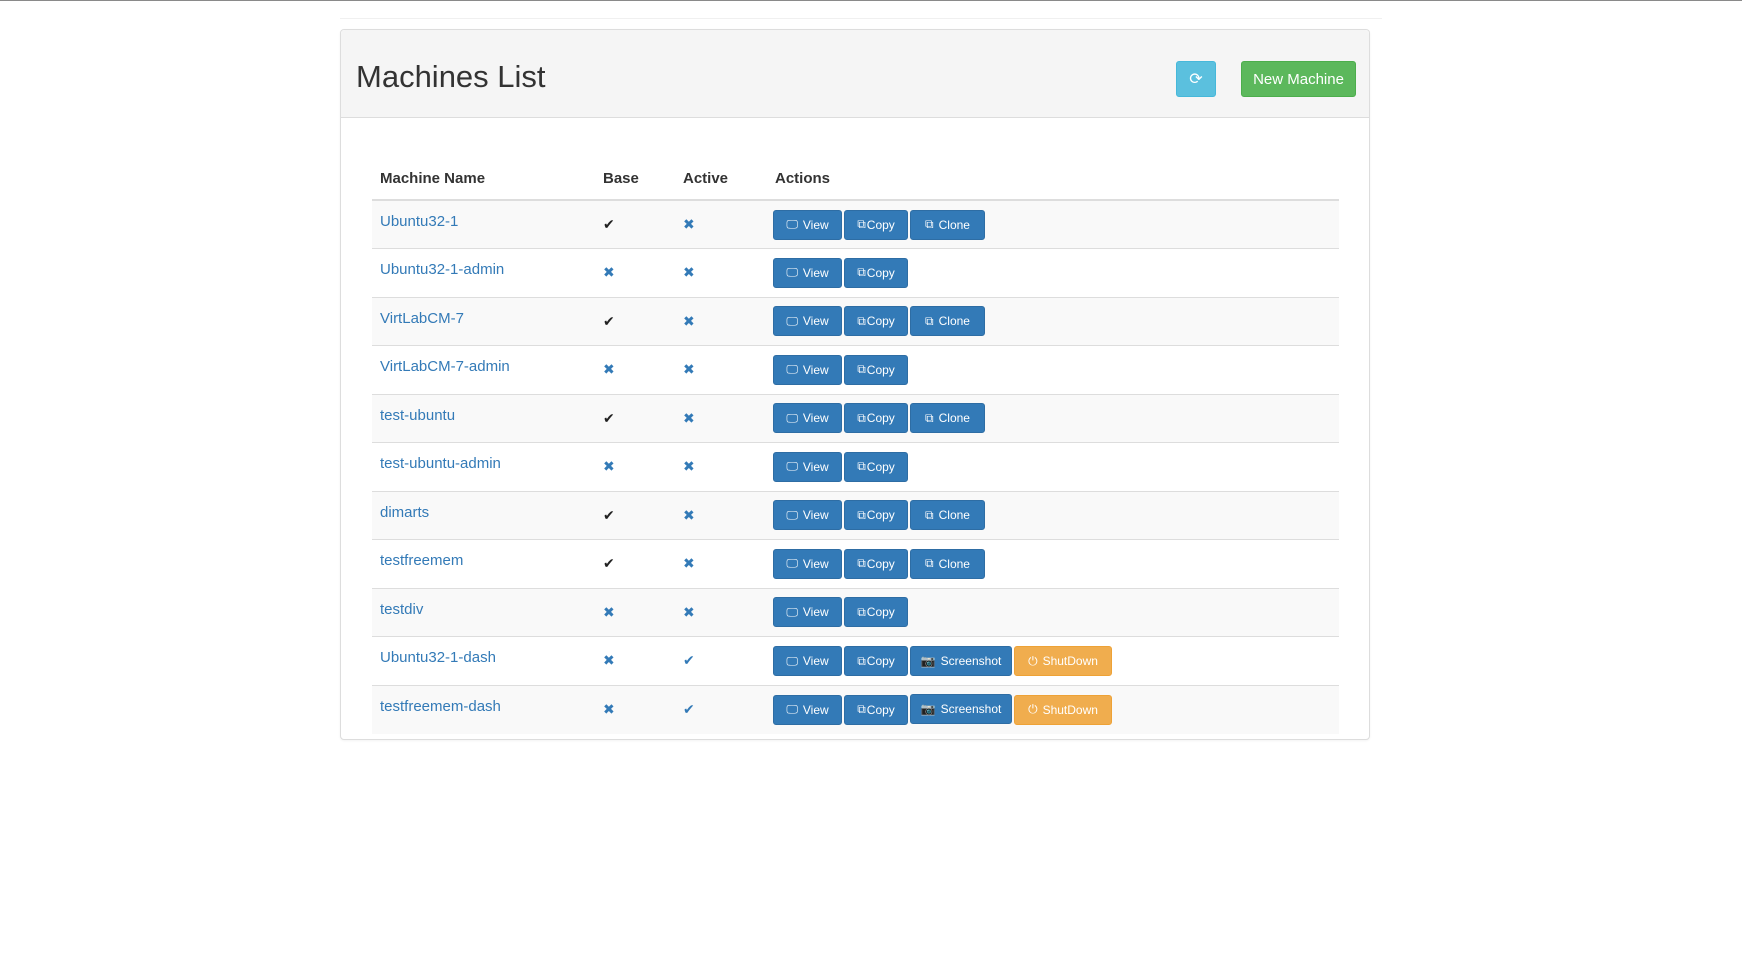 Image resolution: width=1742 pixels, height=980 pixels. I want to click on machine-name-link: testfreemem-dash, so click(440, 706).